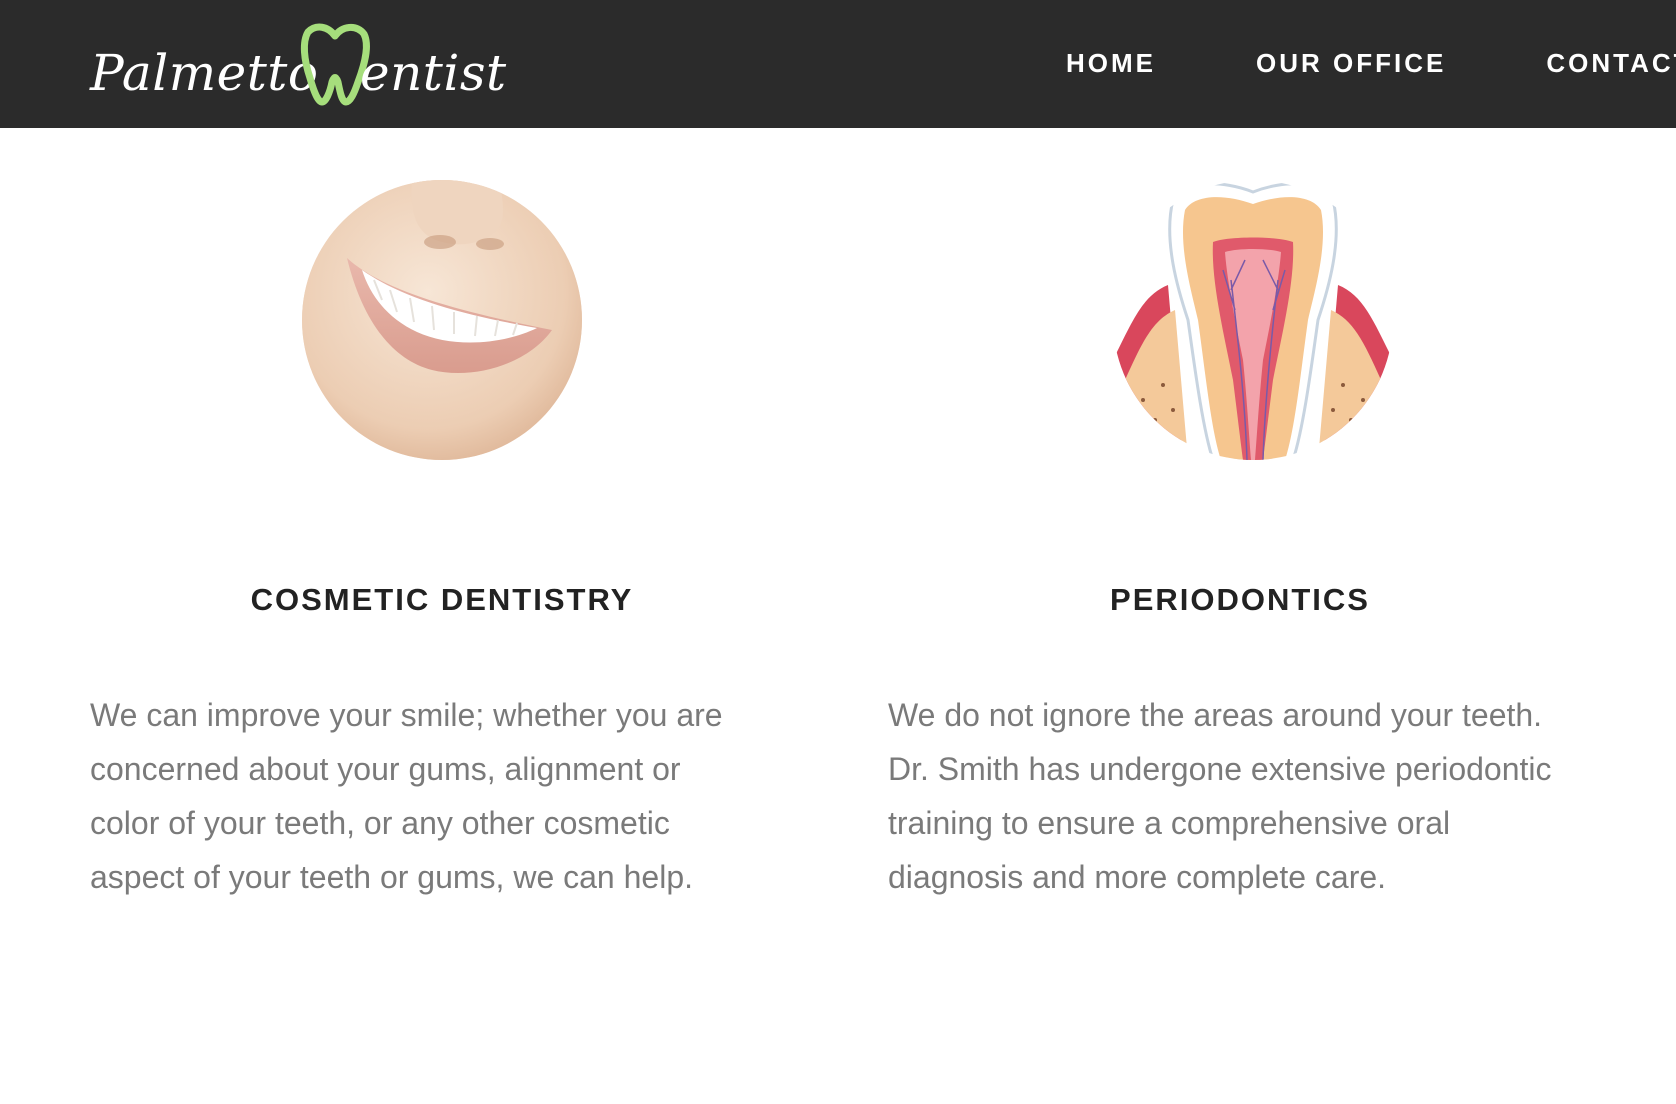 The width and height of the screenshot is (1676, 1104). Describe the element at coordinates (1351, 63) in the screenshot. I see `nav-item-our-office: OUR OFFICE` at that location.